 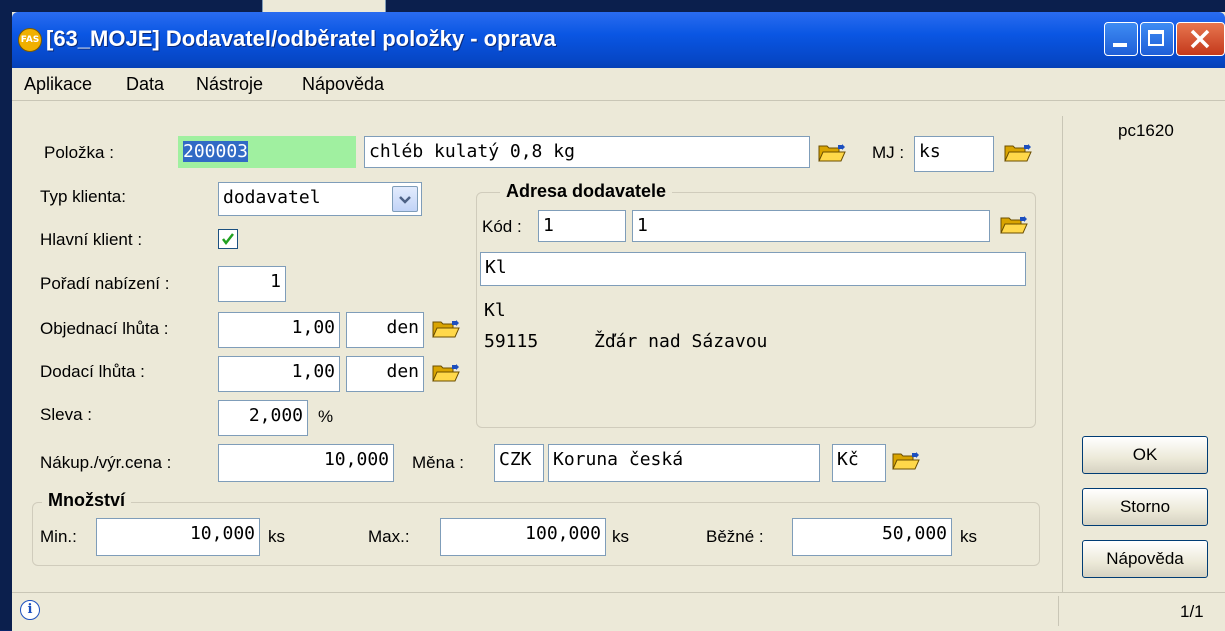 What do you see at coordinates (511, 341) in the screenshot?
I see `adresa-zip: 59115` at bounding box center [511, 341].